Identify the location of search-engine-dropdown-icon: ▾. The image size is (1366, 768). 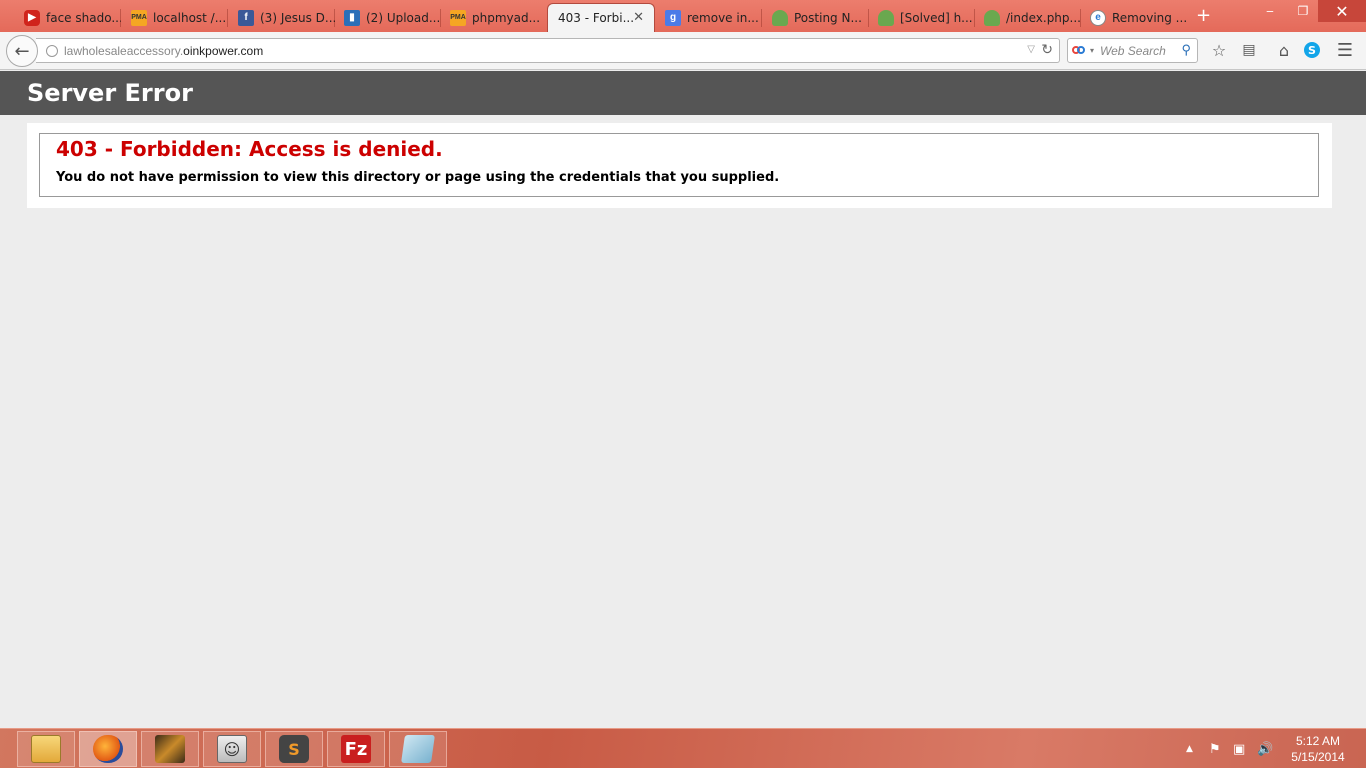
(1092, 50).